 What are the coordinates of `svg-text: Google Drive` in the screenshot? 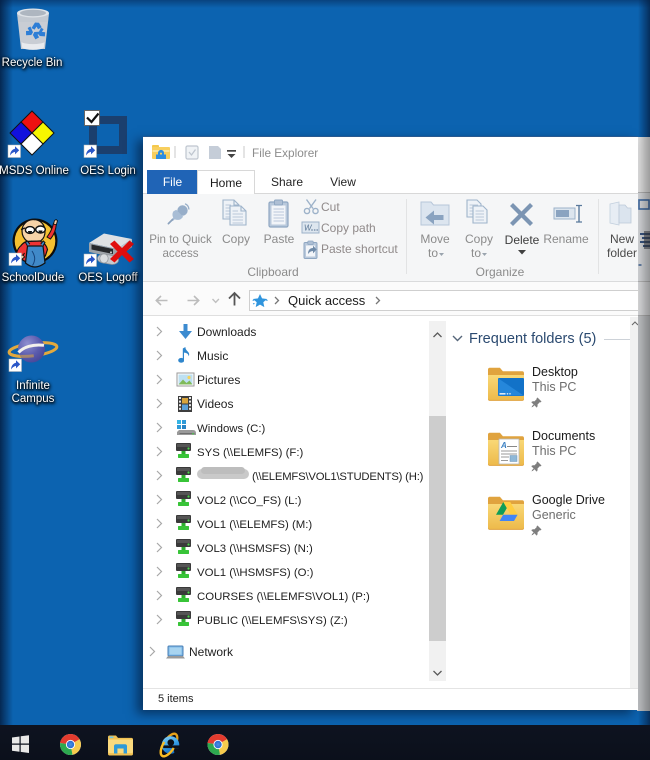 It's located at (568, 500).